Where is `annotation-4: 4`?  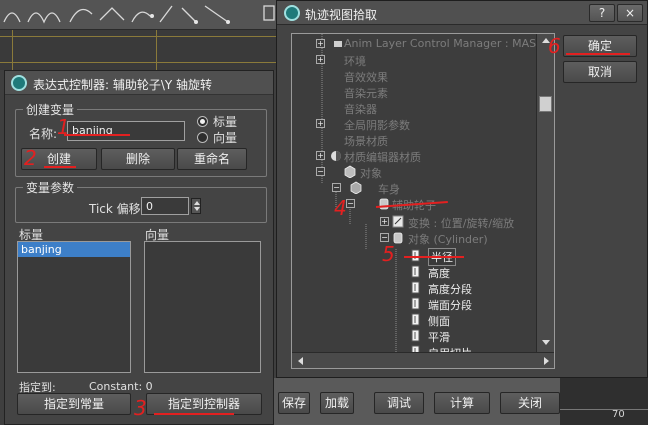 annotation-4: 4 is located at coordinates (340, 208).